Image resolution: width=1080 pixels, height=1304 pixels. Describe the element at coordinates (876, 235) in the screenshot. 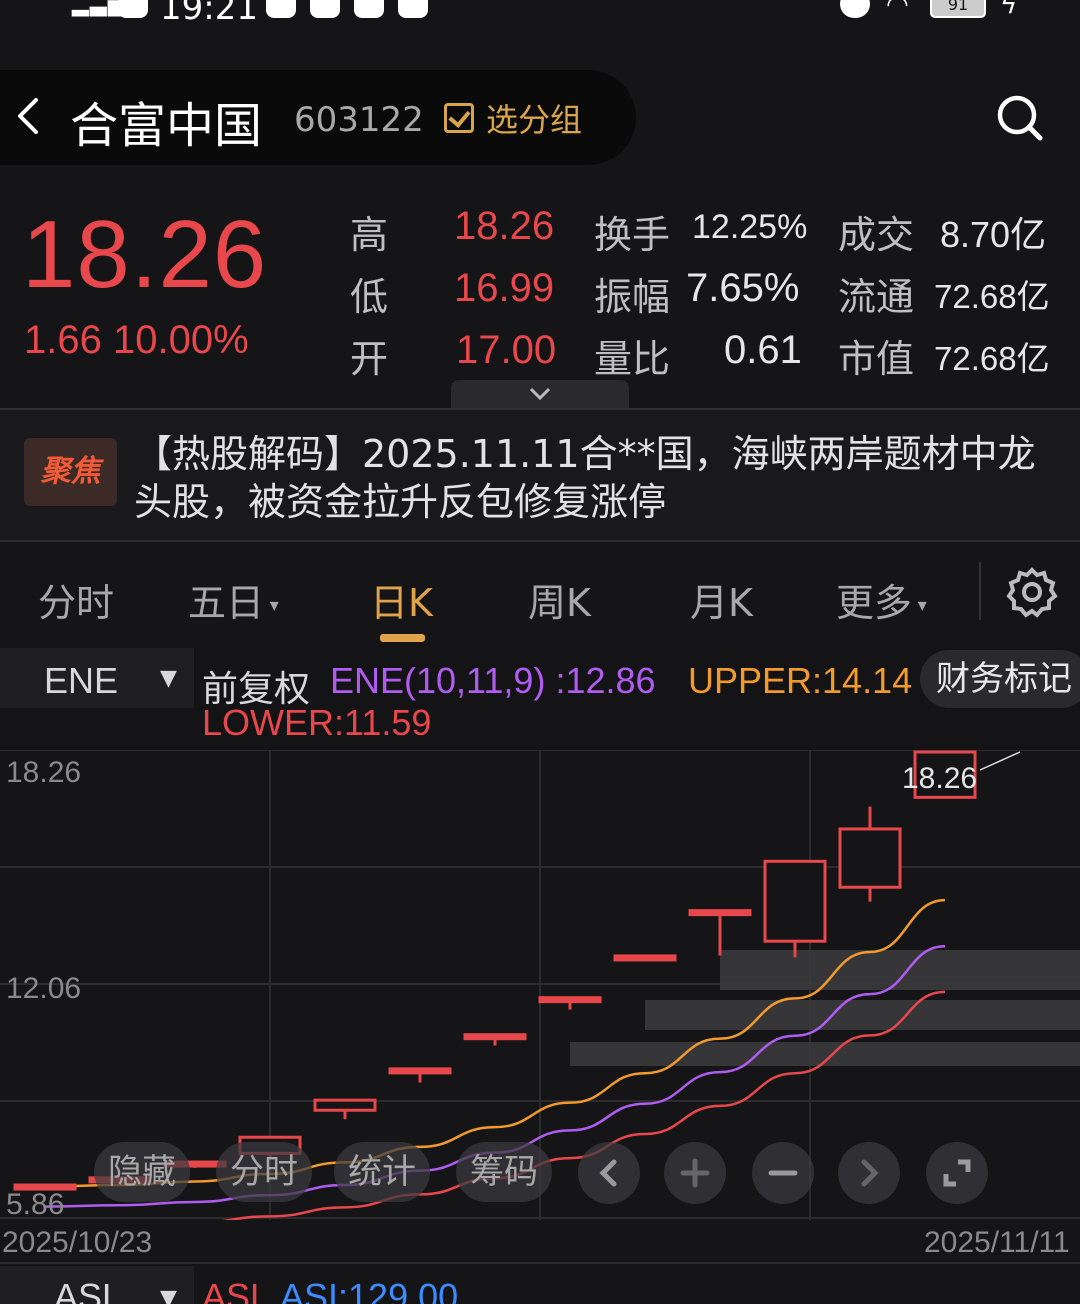

I see `volume-label: 成交` at that location.